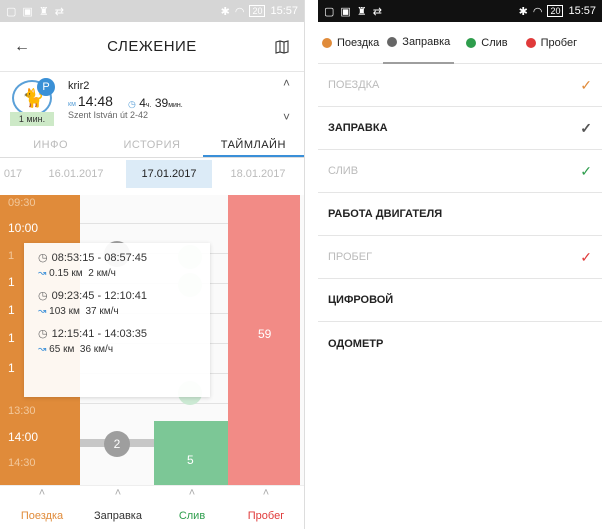  I want to click on tab-history: ИСТОРИЯ, so click(151, 145).